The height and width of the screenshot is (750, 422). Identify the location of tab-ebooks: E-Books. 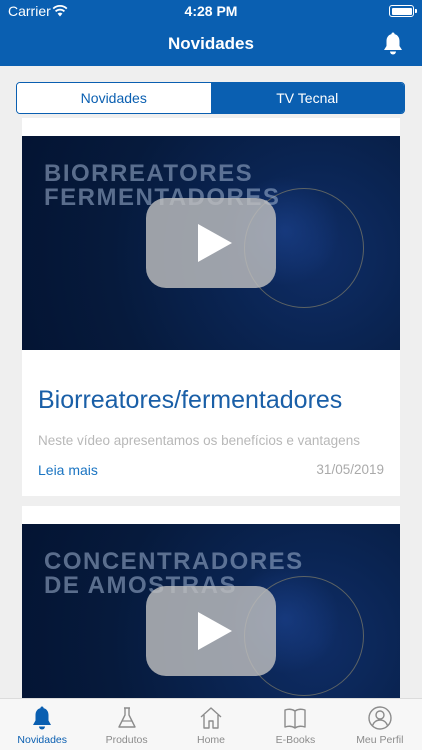
(295, 724).